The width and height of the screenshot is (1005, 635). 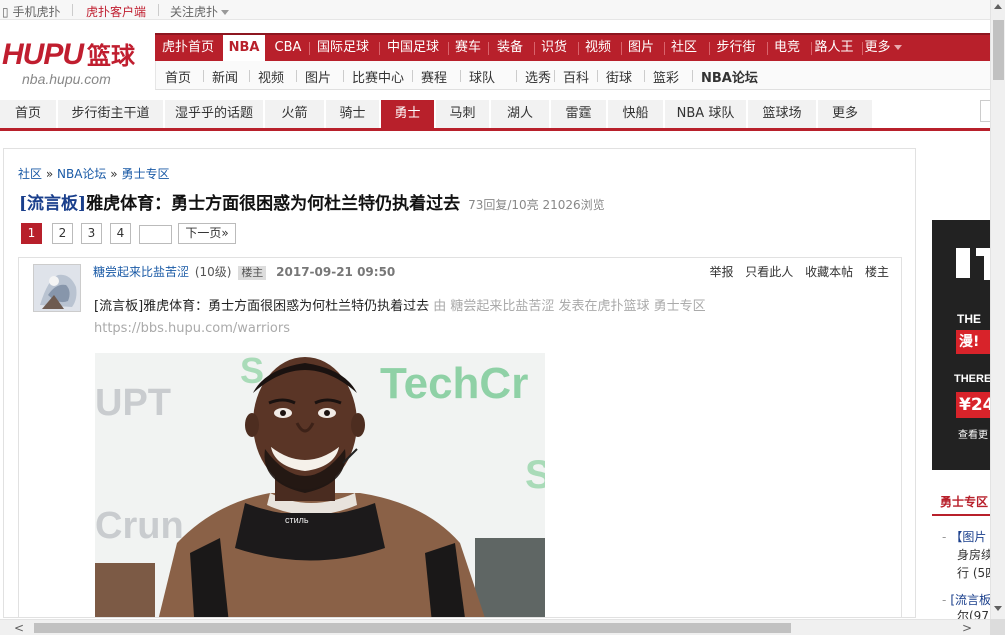 I want to click on rail-link-1-line-3: 行 (5四, so click(x=973, y=573).